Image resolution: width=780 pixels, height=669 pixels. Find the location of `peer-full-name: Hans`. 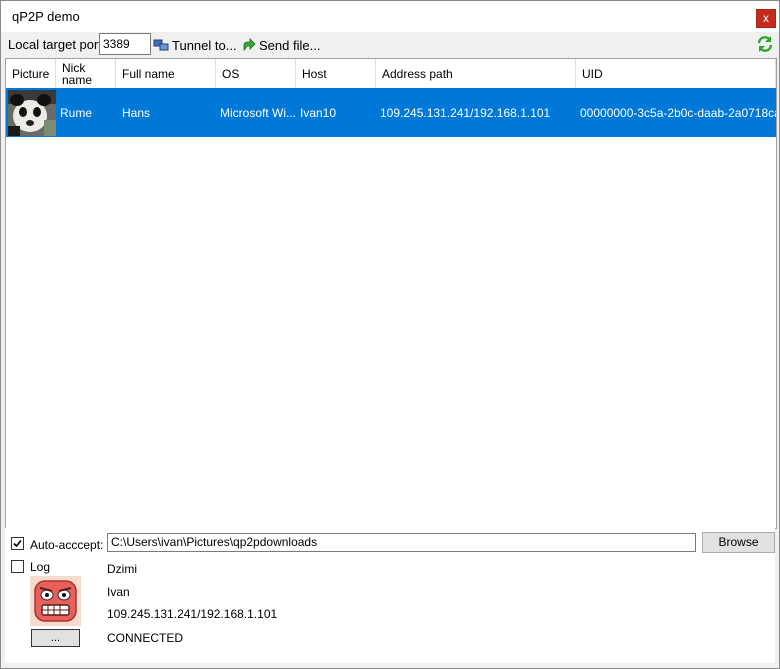

peer-full-name: Hans is located at coordinates (136, 112).